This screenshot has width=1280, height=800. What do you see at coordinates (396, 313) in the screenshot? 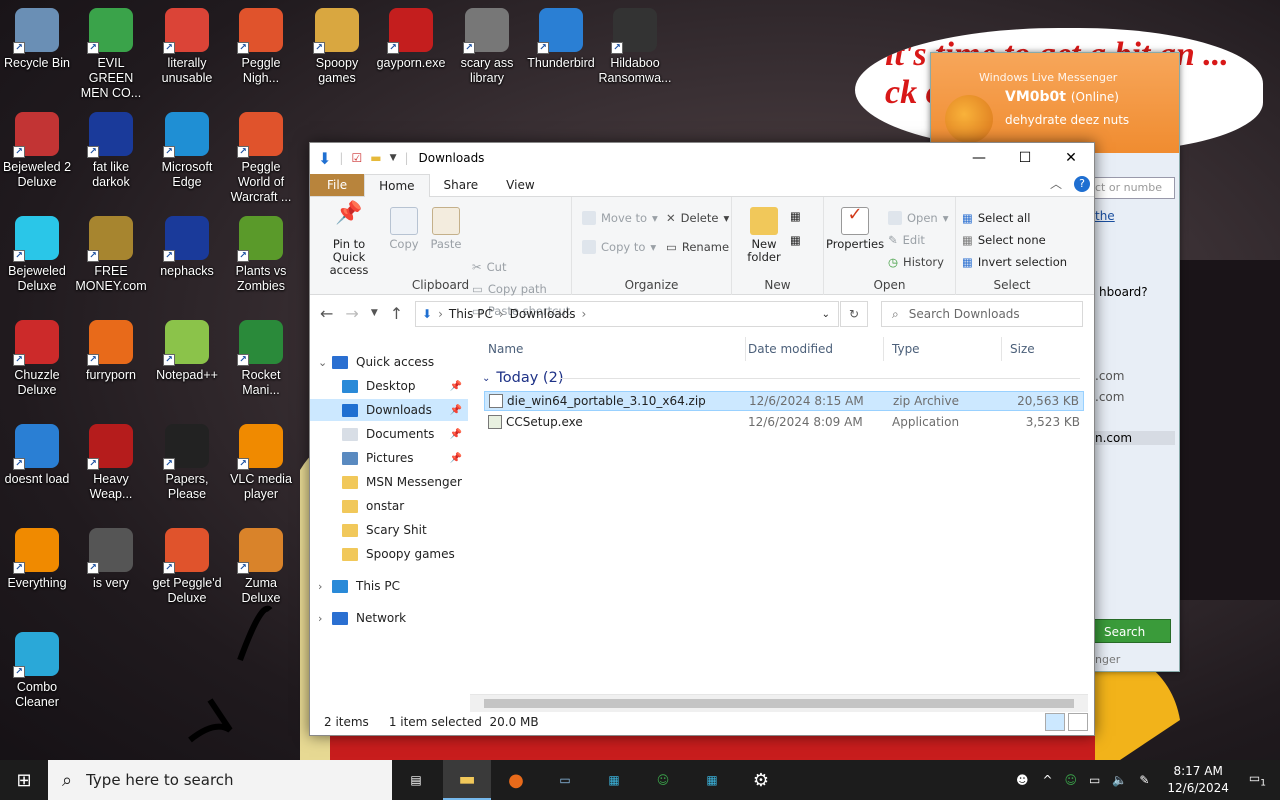
I see `up-button: ↑` at bounding box center [396, 313].